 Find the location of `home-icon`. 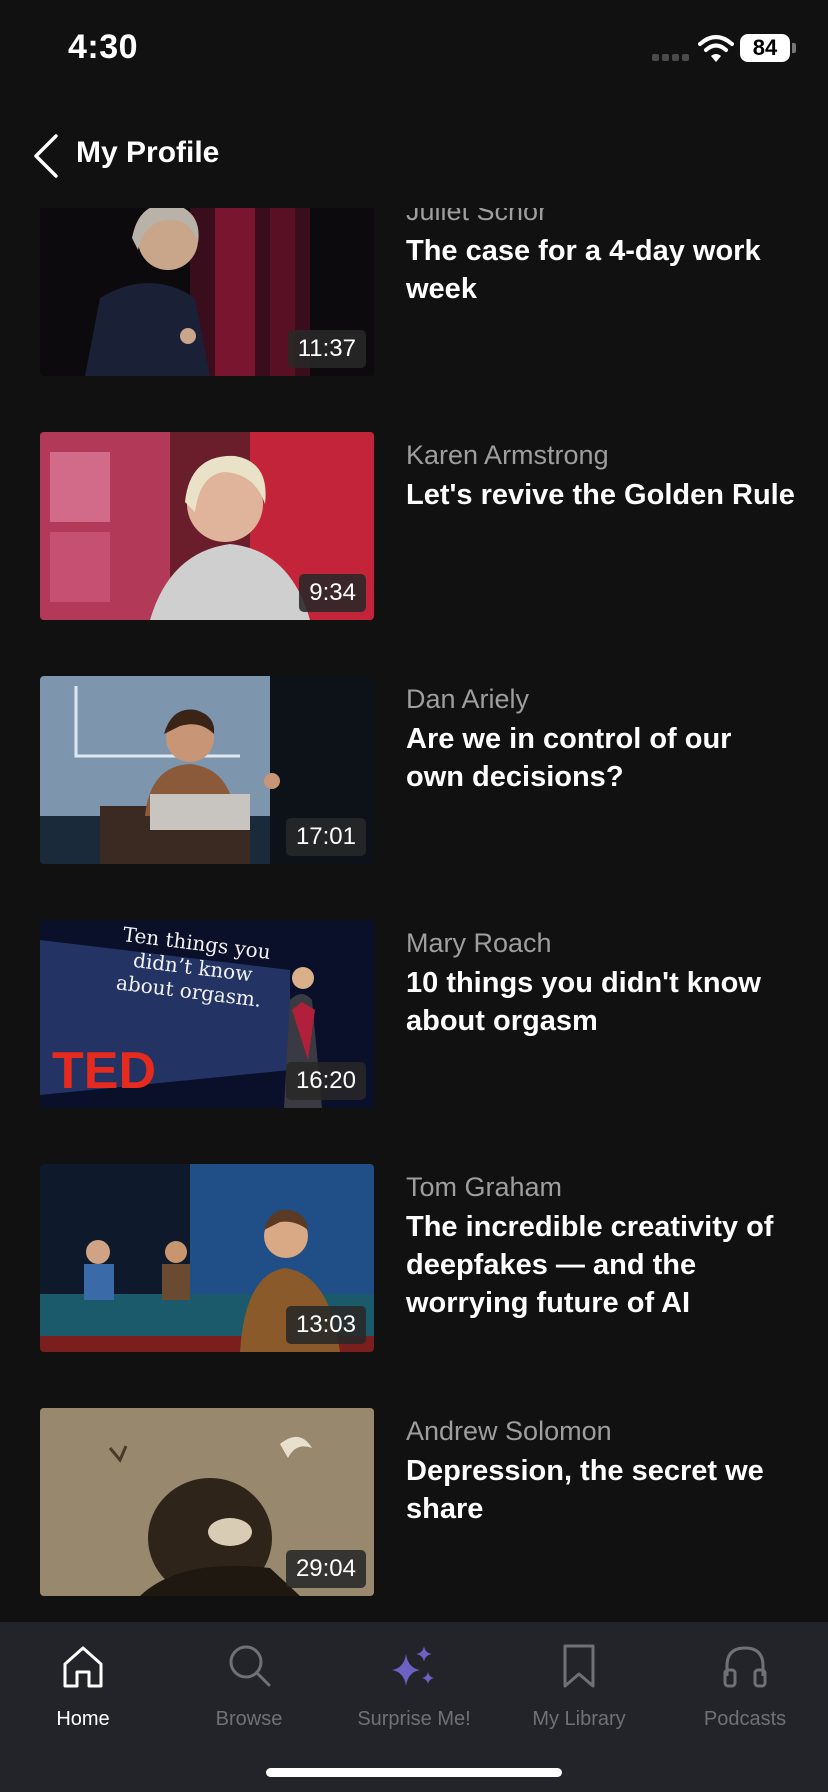

home-icon is located at coordinates (83, 1667).